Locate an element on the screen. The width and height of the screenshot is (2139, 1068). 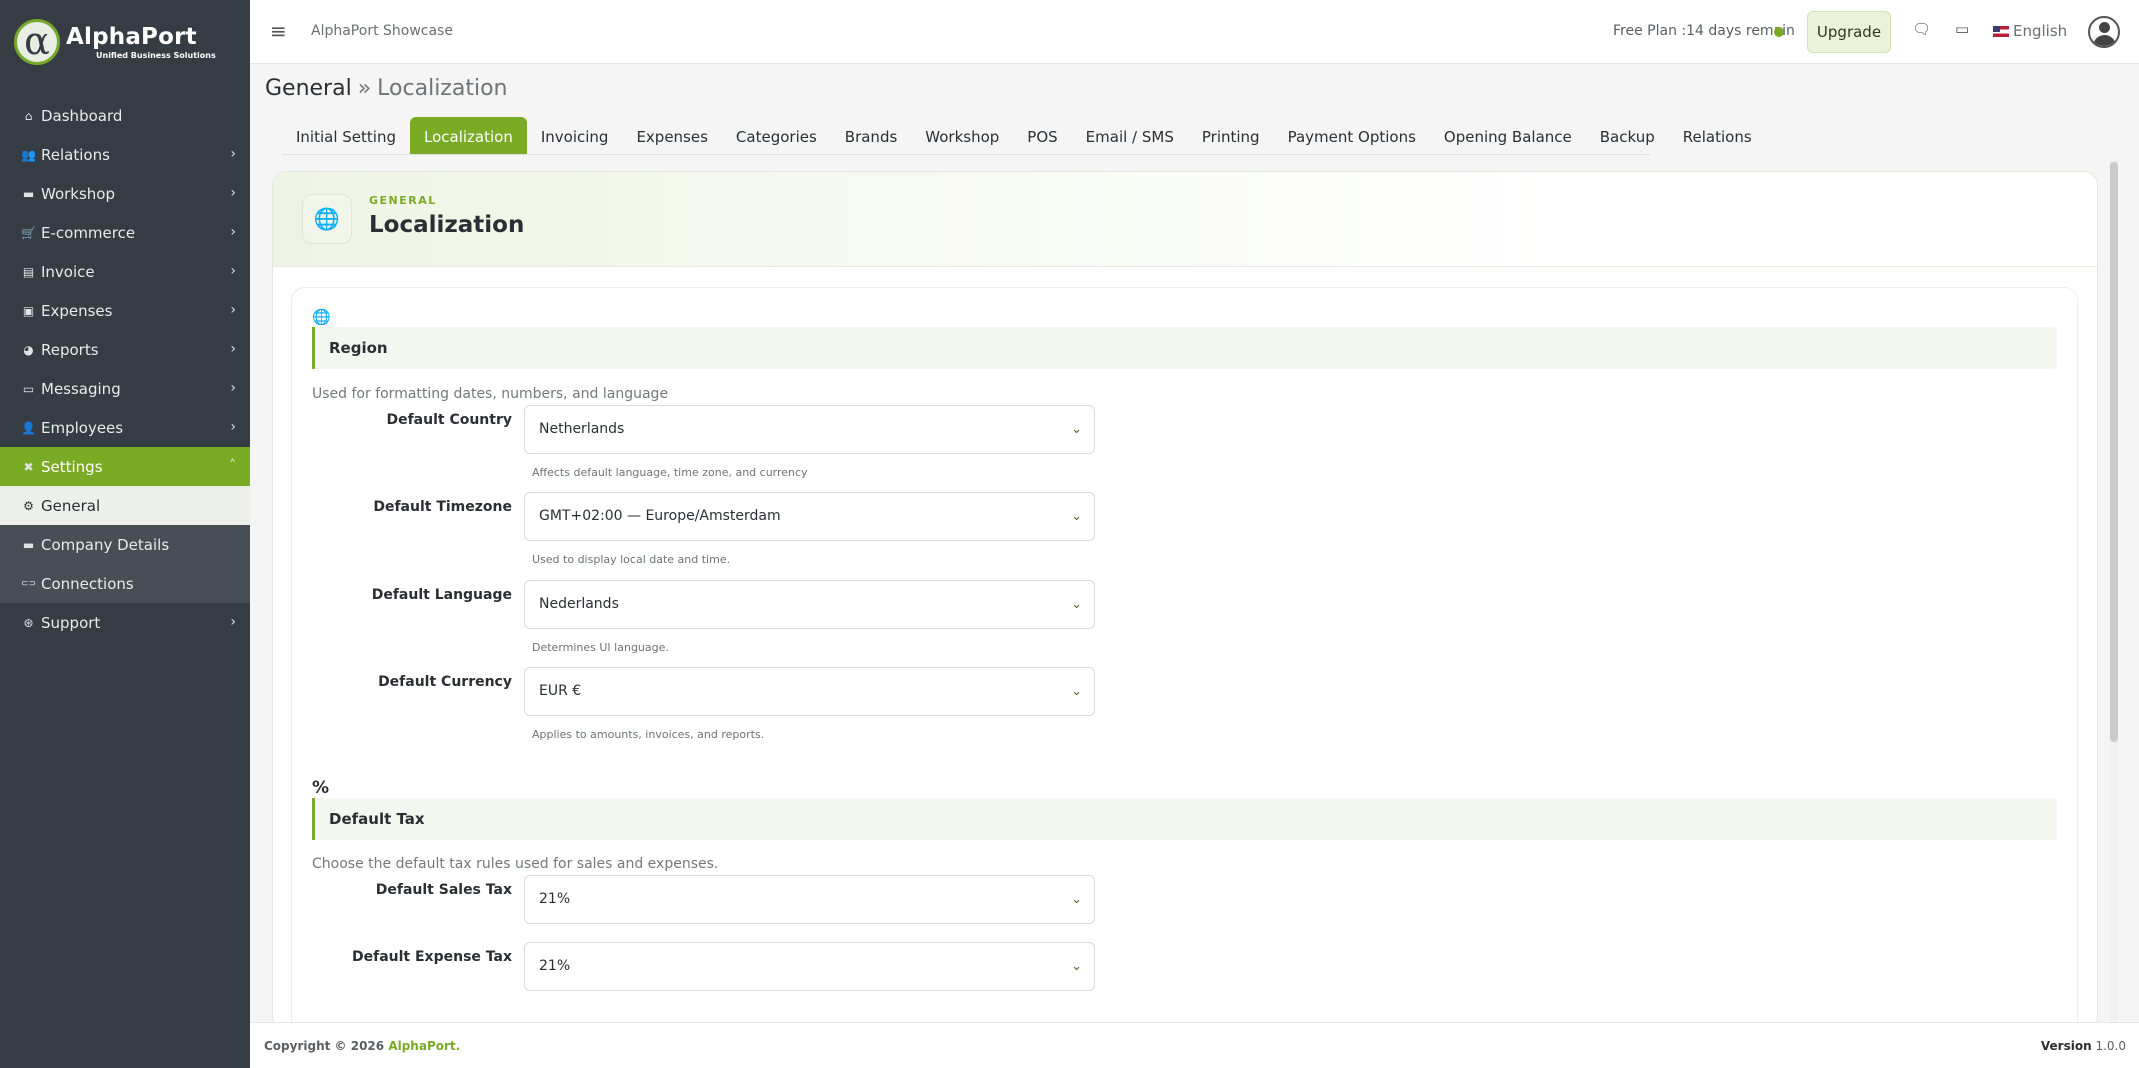
home-icon: ⌂ is located at coordinates (28, 115).